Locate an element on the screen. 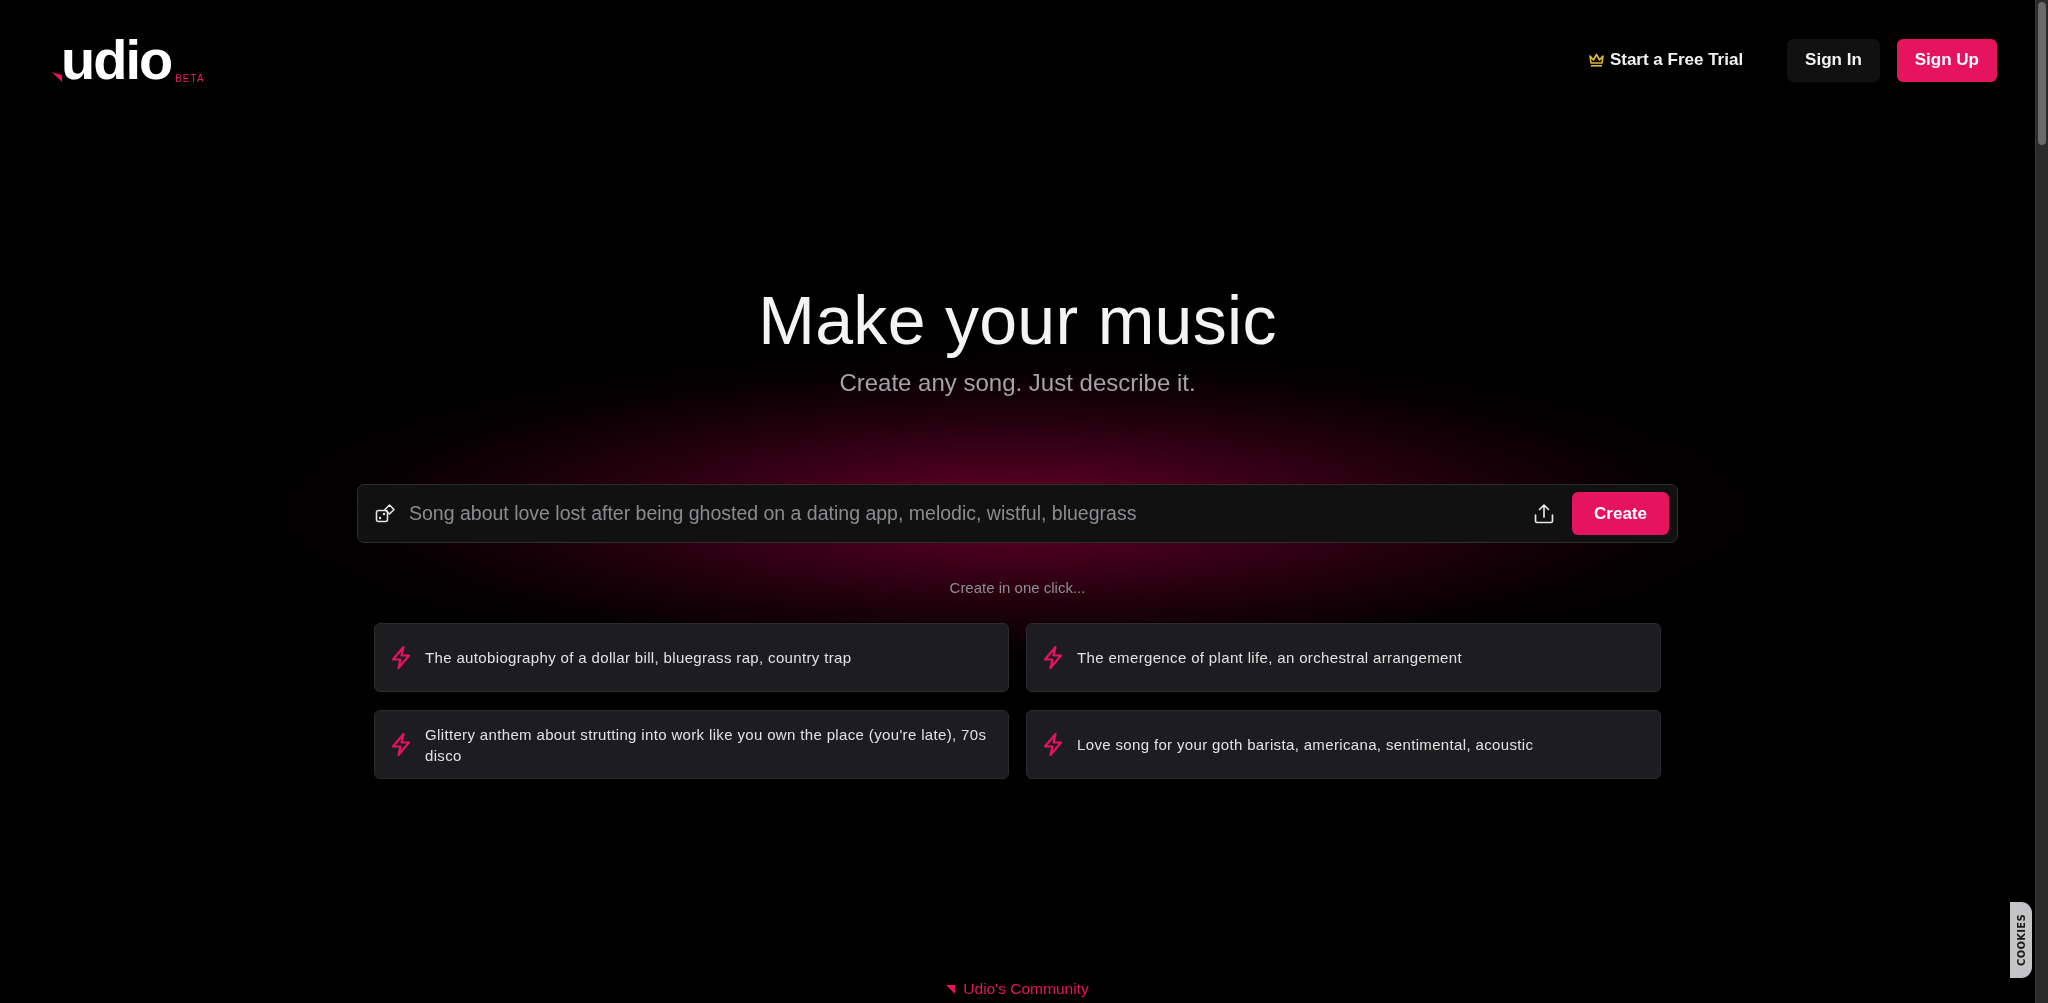 The width and height of the screenshot is (2048, 1003). upload-icon is located at coordinates (1544, 513).